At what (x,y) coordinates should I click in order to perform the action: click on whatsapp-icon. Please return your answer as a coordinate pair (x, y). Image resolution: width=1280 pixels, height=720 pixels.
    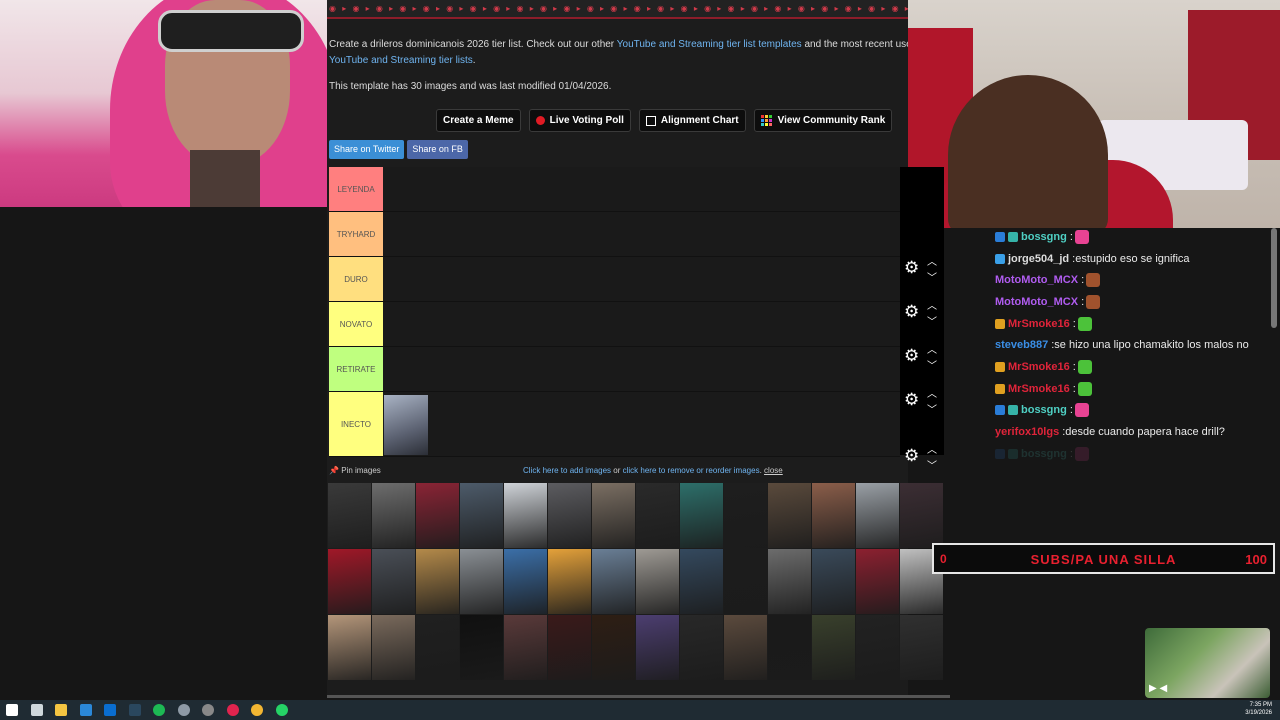
    Looking at the image, I should click on (281, 710).